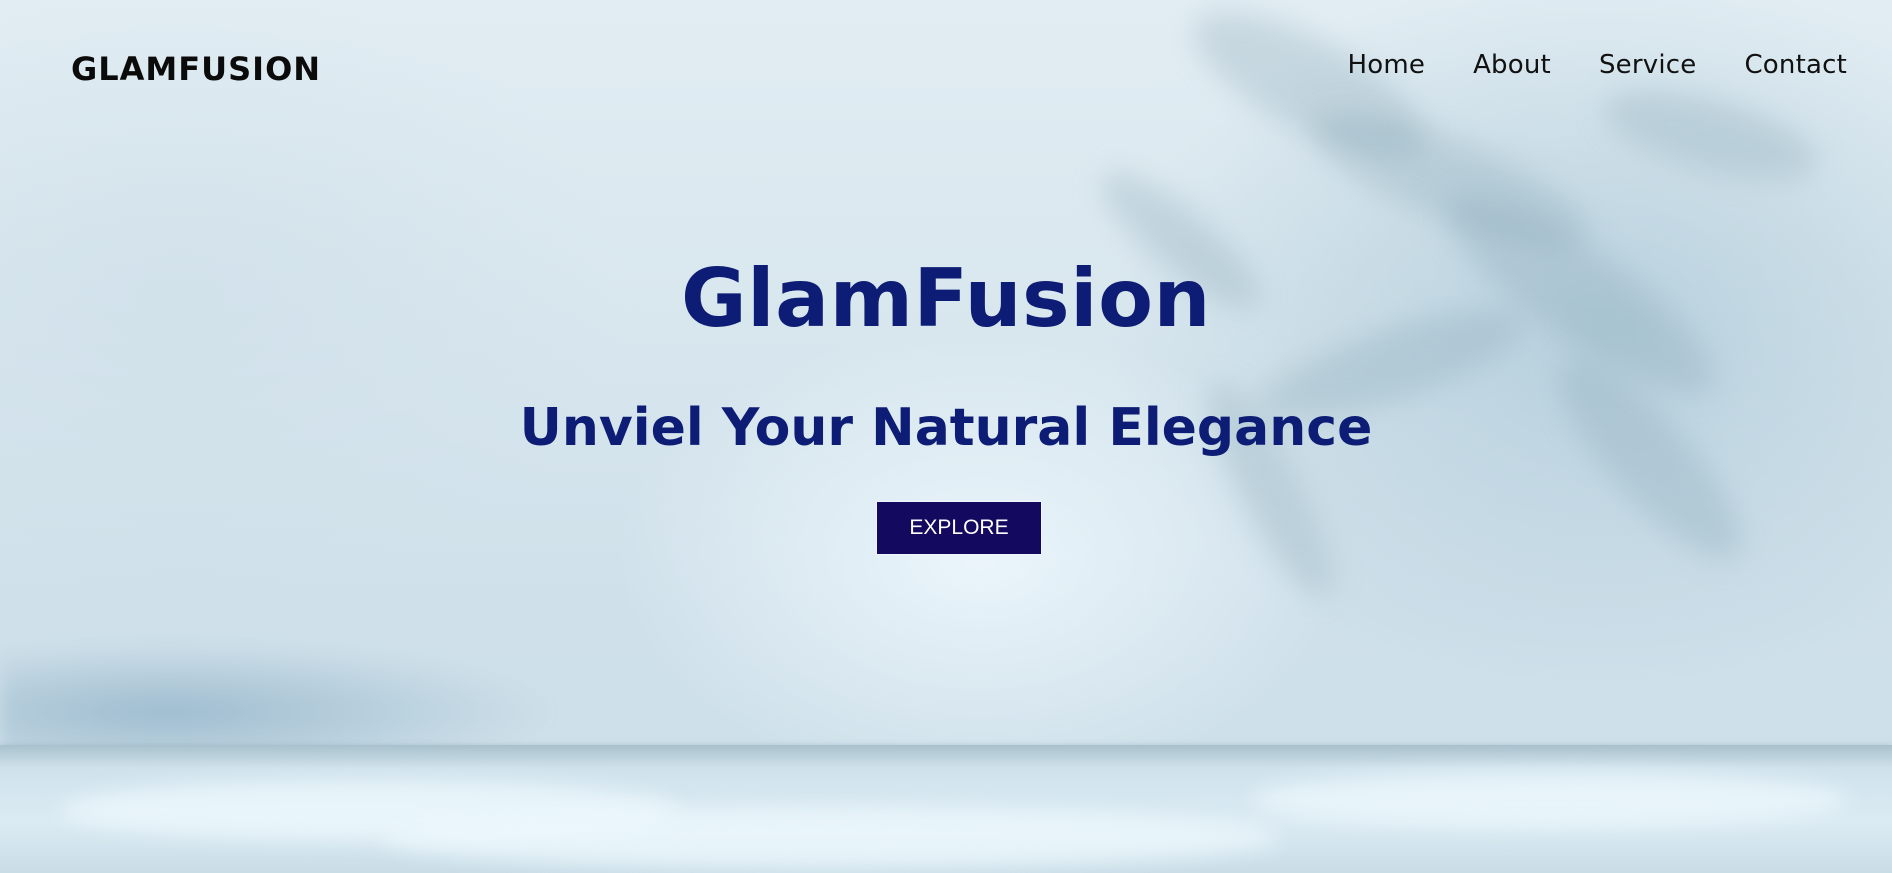  Describe the element at coordinates (1386, 65) in the screenshot. I see `nav-link-home: Home` at that location.